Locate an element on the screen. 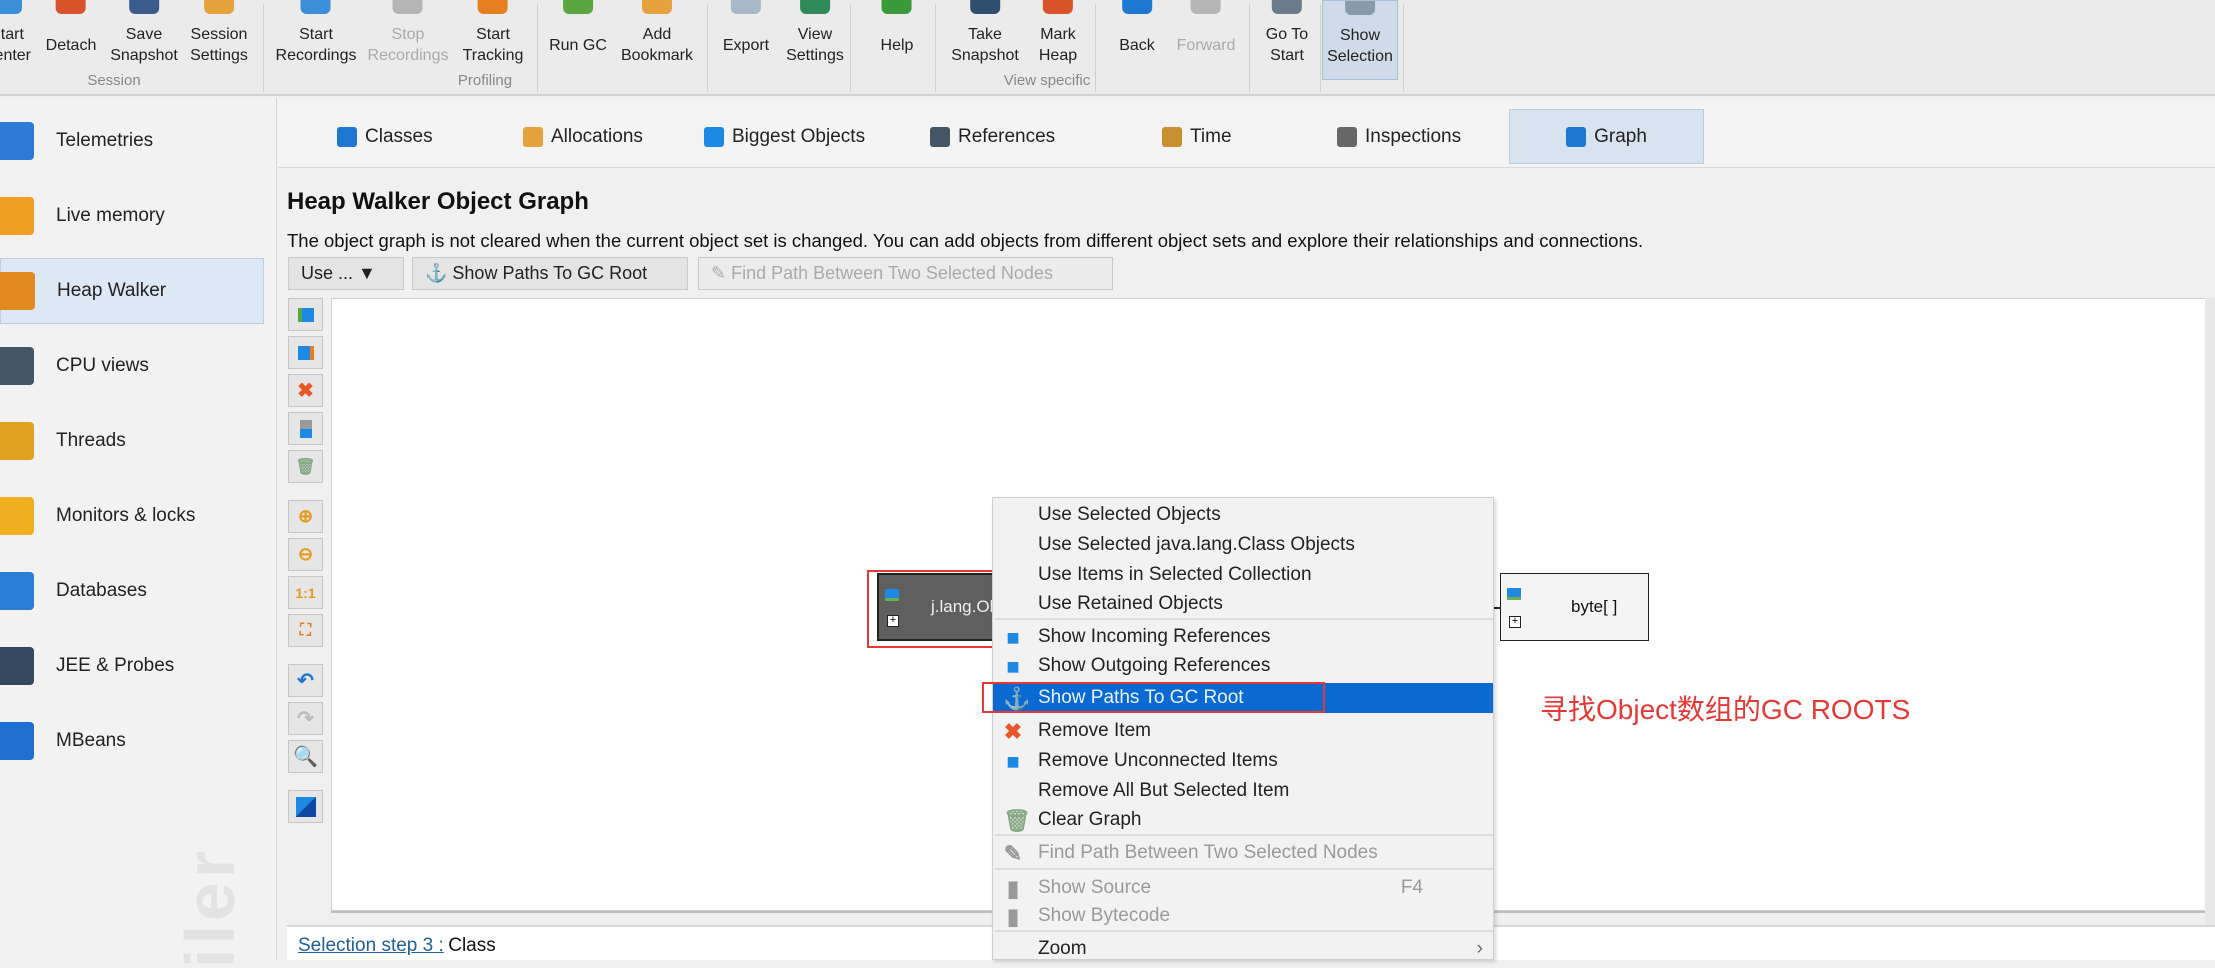 This screenshot has height=968, width=2215. menu-item-use-selected-java-lang-class-objects: Use Selected java.lang.Class Objects is located at coordinates (1243, 545).